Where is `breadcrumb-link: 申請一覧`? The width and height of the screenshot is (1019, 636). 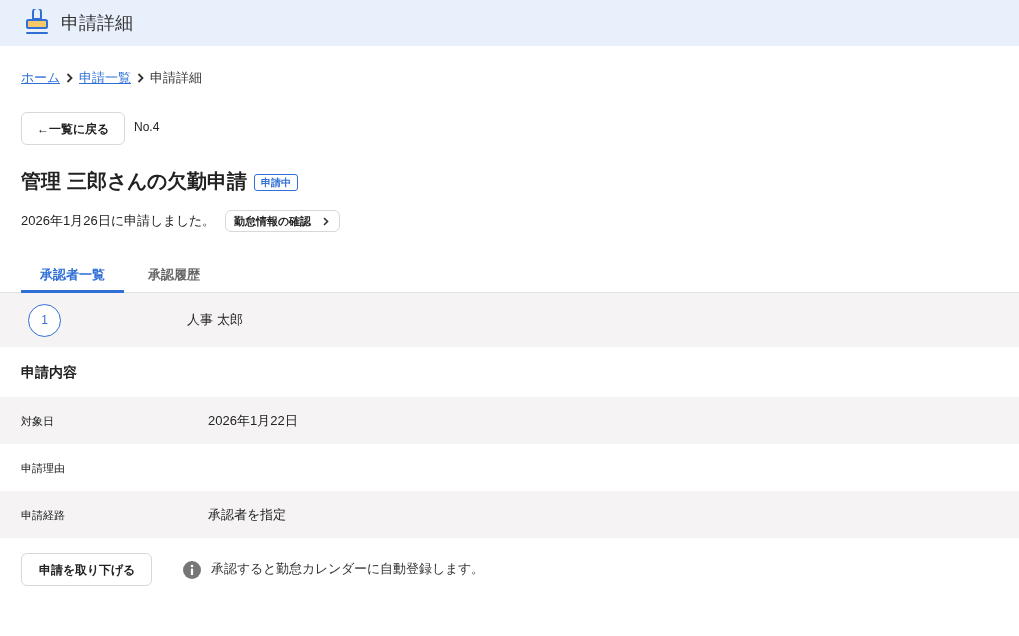
breadcrumb-link: 申請一覧 is located at coordinates (105, 78).